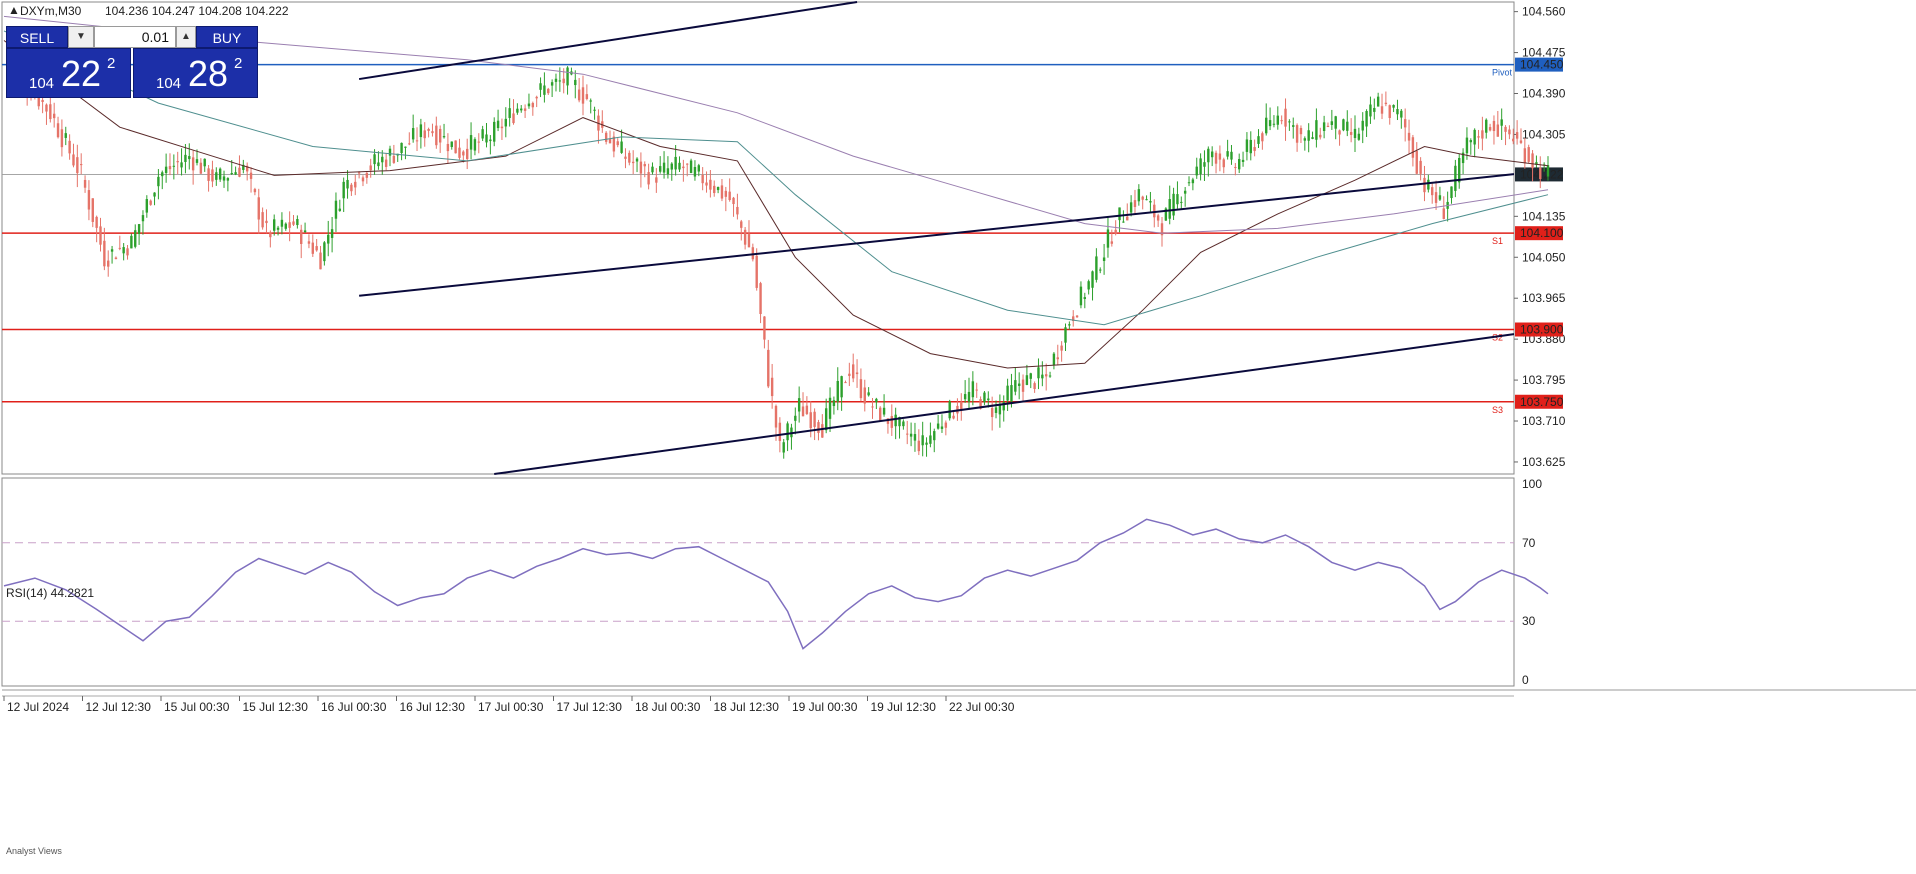 This screenshot has height=874, width=1916. I want to click on lot-dropdown-icon: ▼, so click(81, 37).